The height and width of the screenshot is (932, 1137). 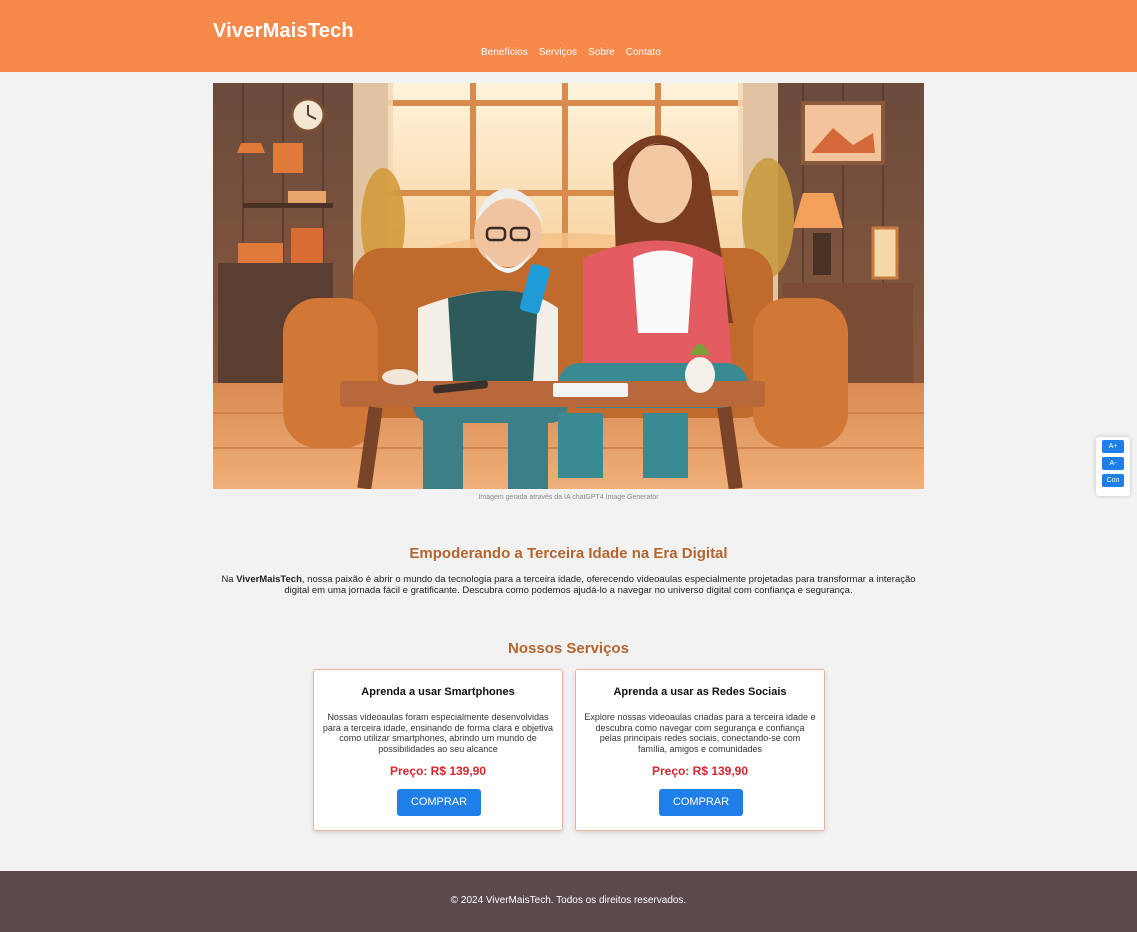 What do you see at coordinates (1113, 480) in the screenshot?
I see `contrast-toggle-button: Con` at bounding box center [1113, 480].